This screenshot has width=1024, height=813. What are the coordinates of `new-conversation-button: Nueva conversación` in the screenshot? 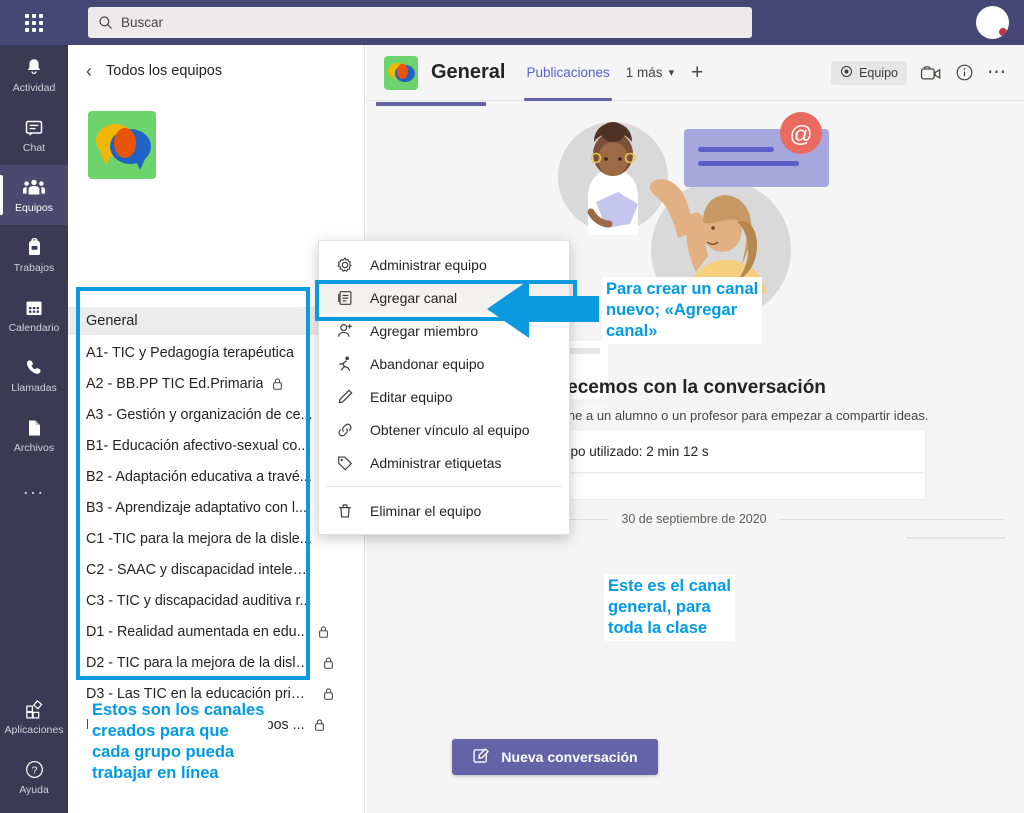 It's located at (555, 757).